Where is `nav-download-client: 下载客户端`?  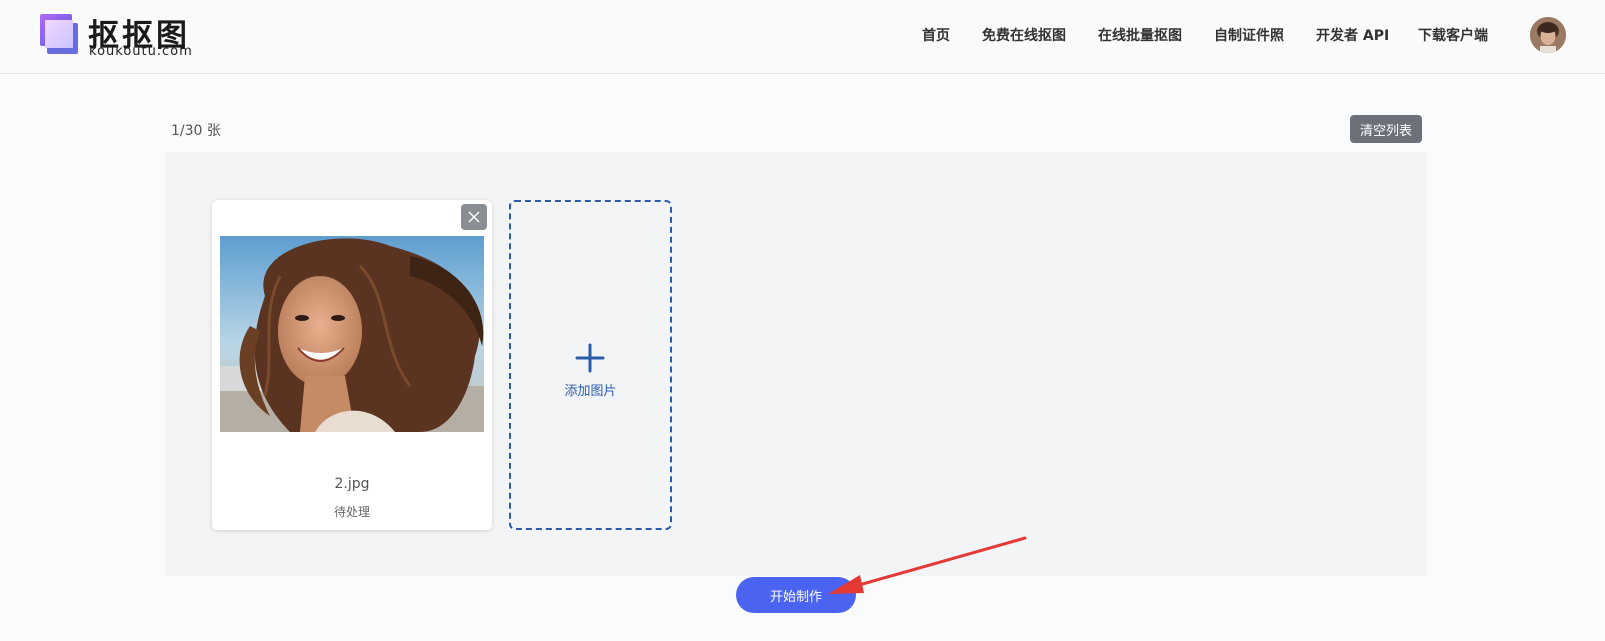 nav-download-client: 下载客户端 is located at coordinates (1453, 35).